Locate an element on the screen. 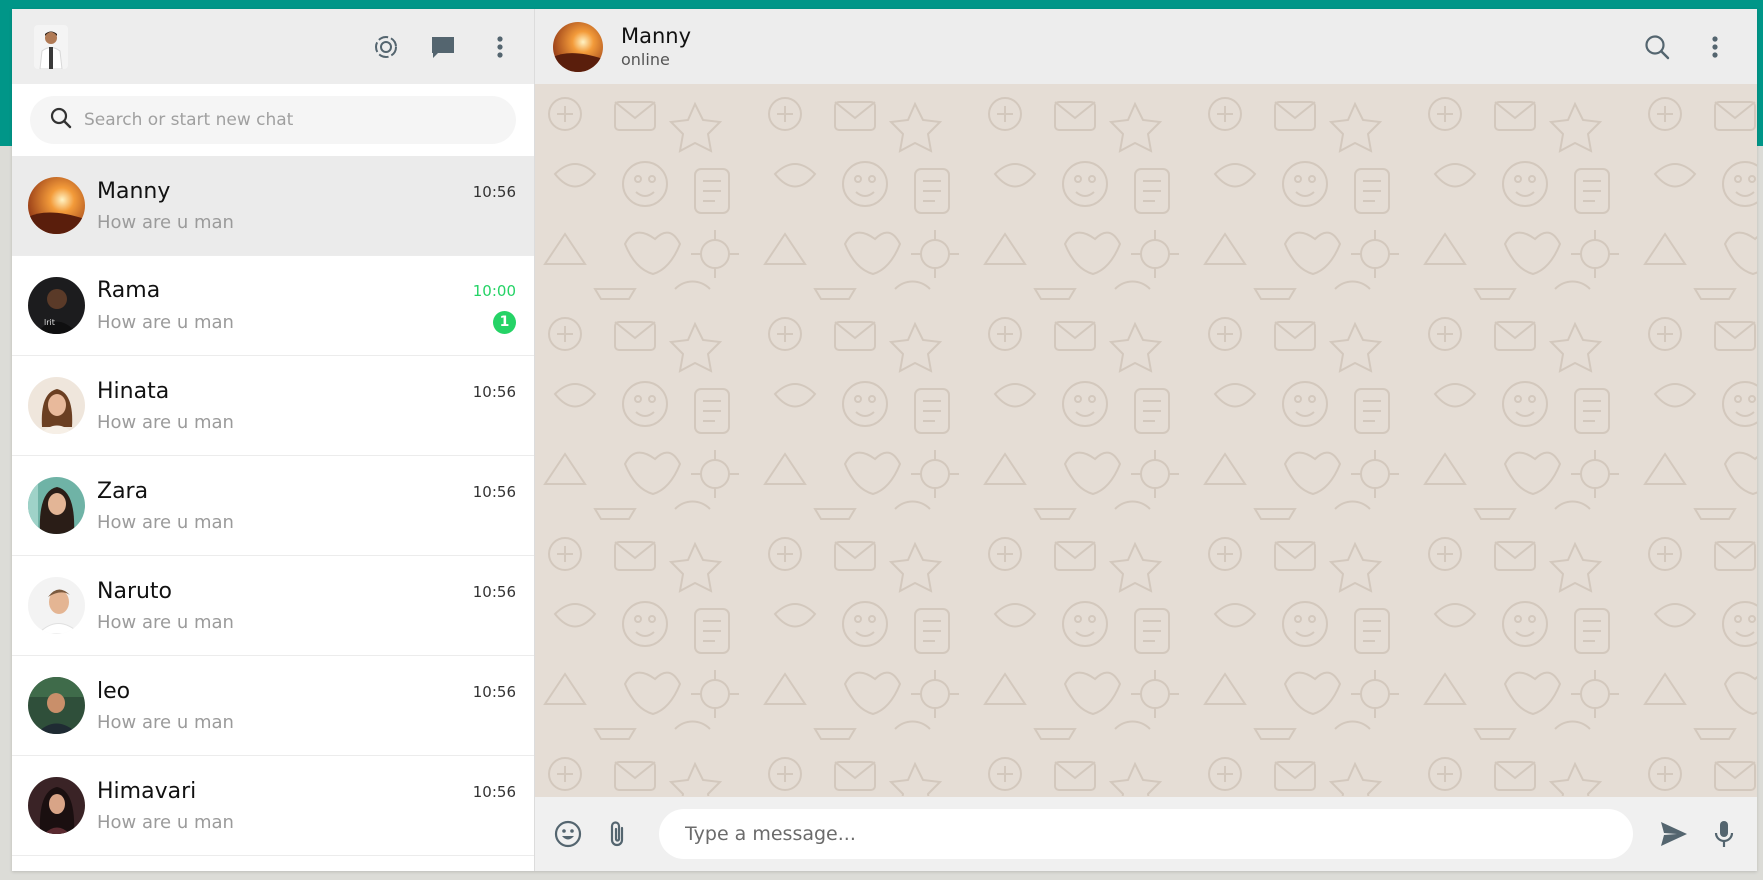 Image resolution: width=1763 pixels, height=880 pixels. new-chat-icon is located at coordinates (443, 47).